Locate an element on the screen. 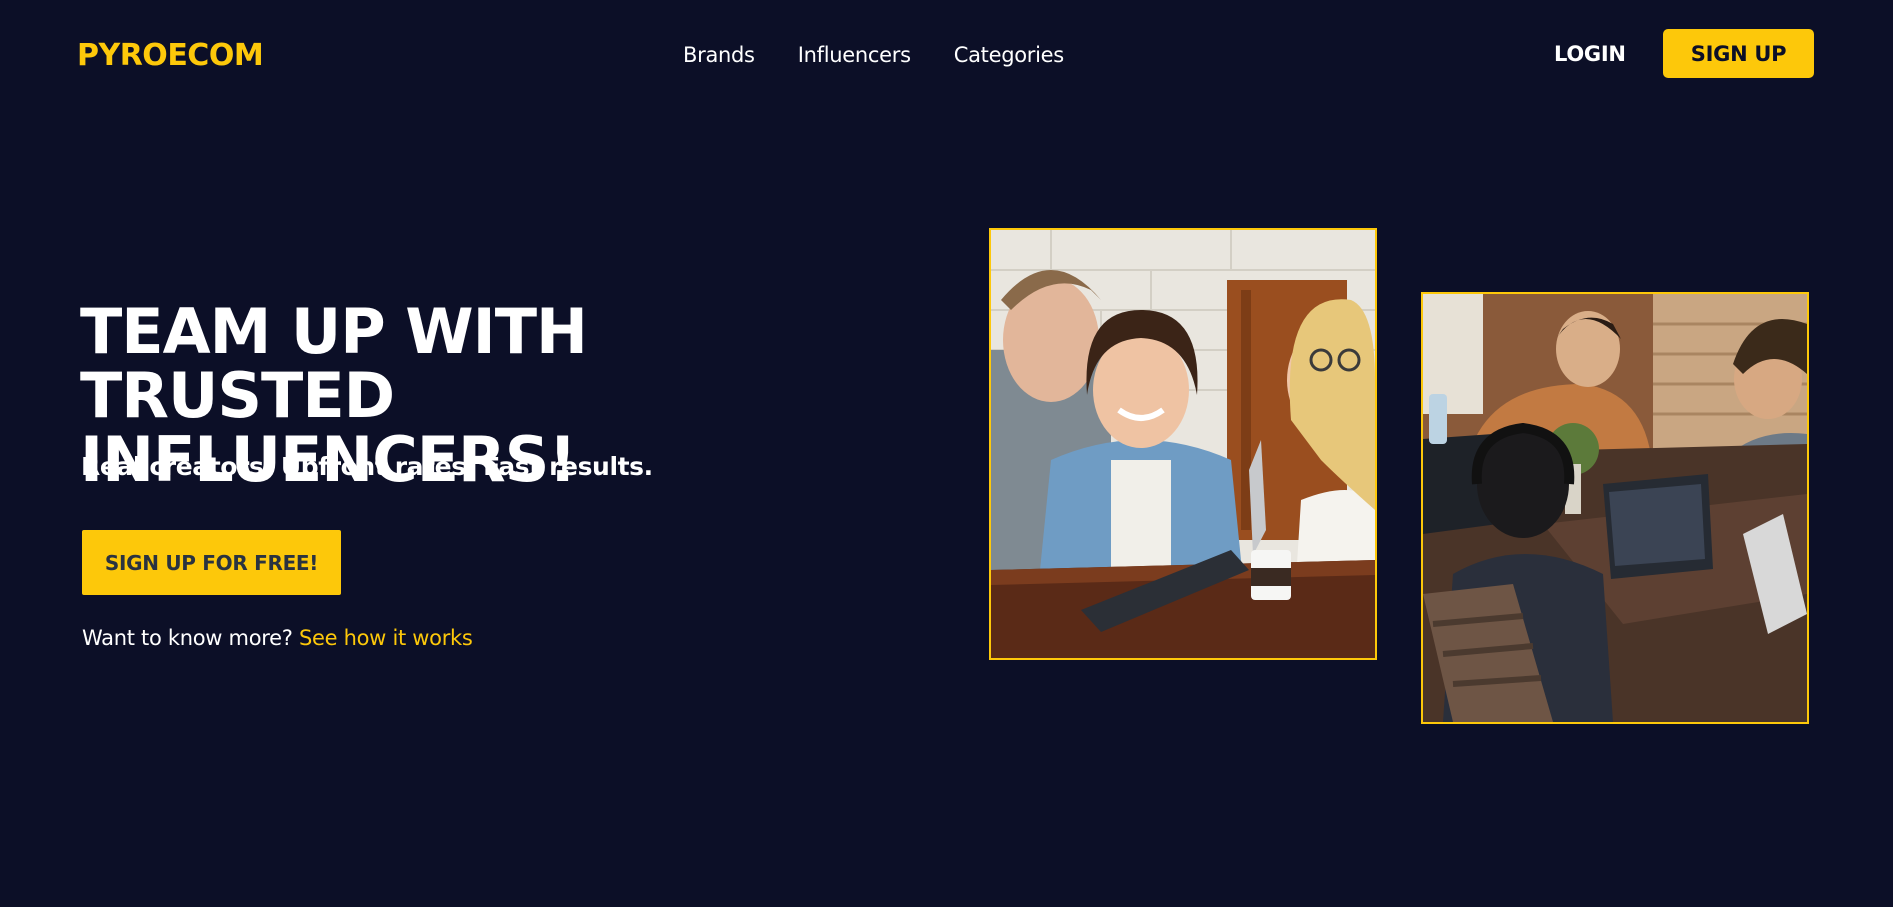 This screenshot has width=1893, height=907. learn-more: Want to know more? See how it works is located at coordinates (277, 638).